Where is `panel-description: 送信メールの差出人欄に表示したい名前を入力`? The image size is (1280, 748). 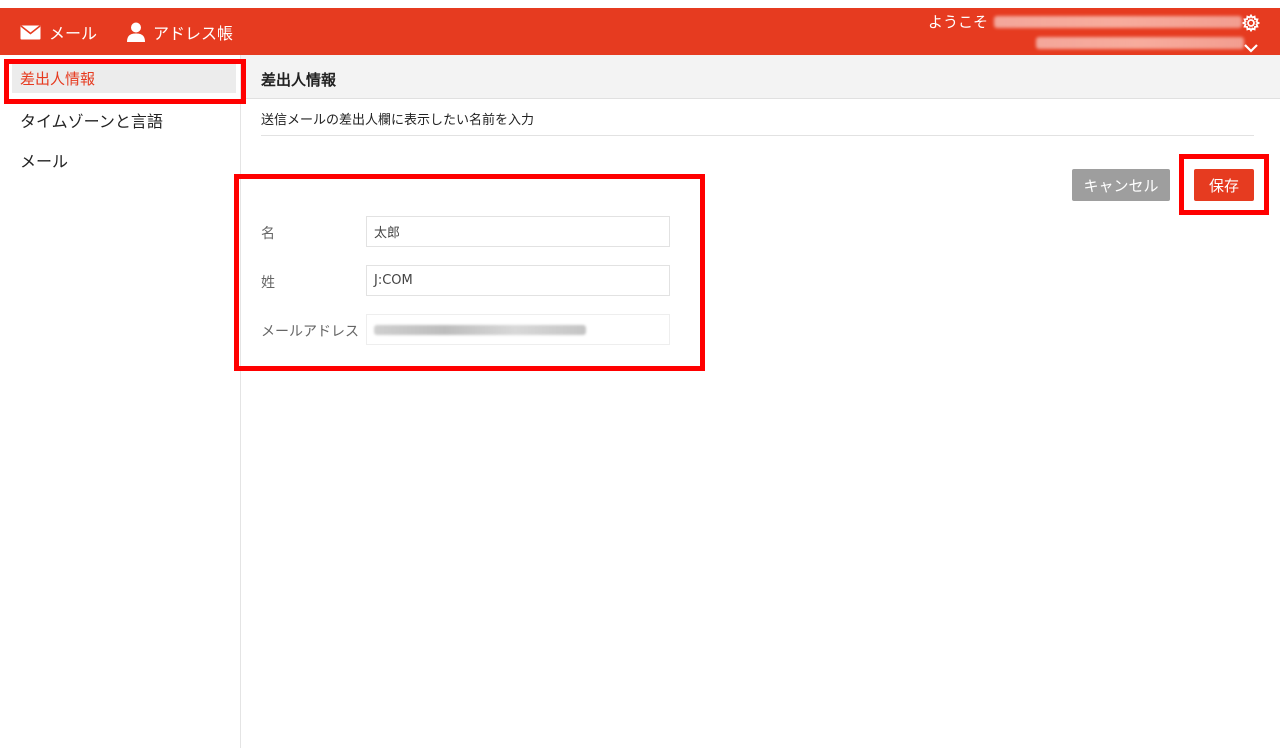
panel-description: 送信メールの差出人欄に表示したい名前を入力 is located at coordinates (398, 120).